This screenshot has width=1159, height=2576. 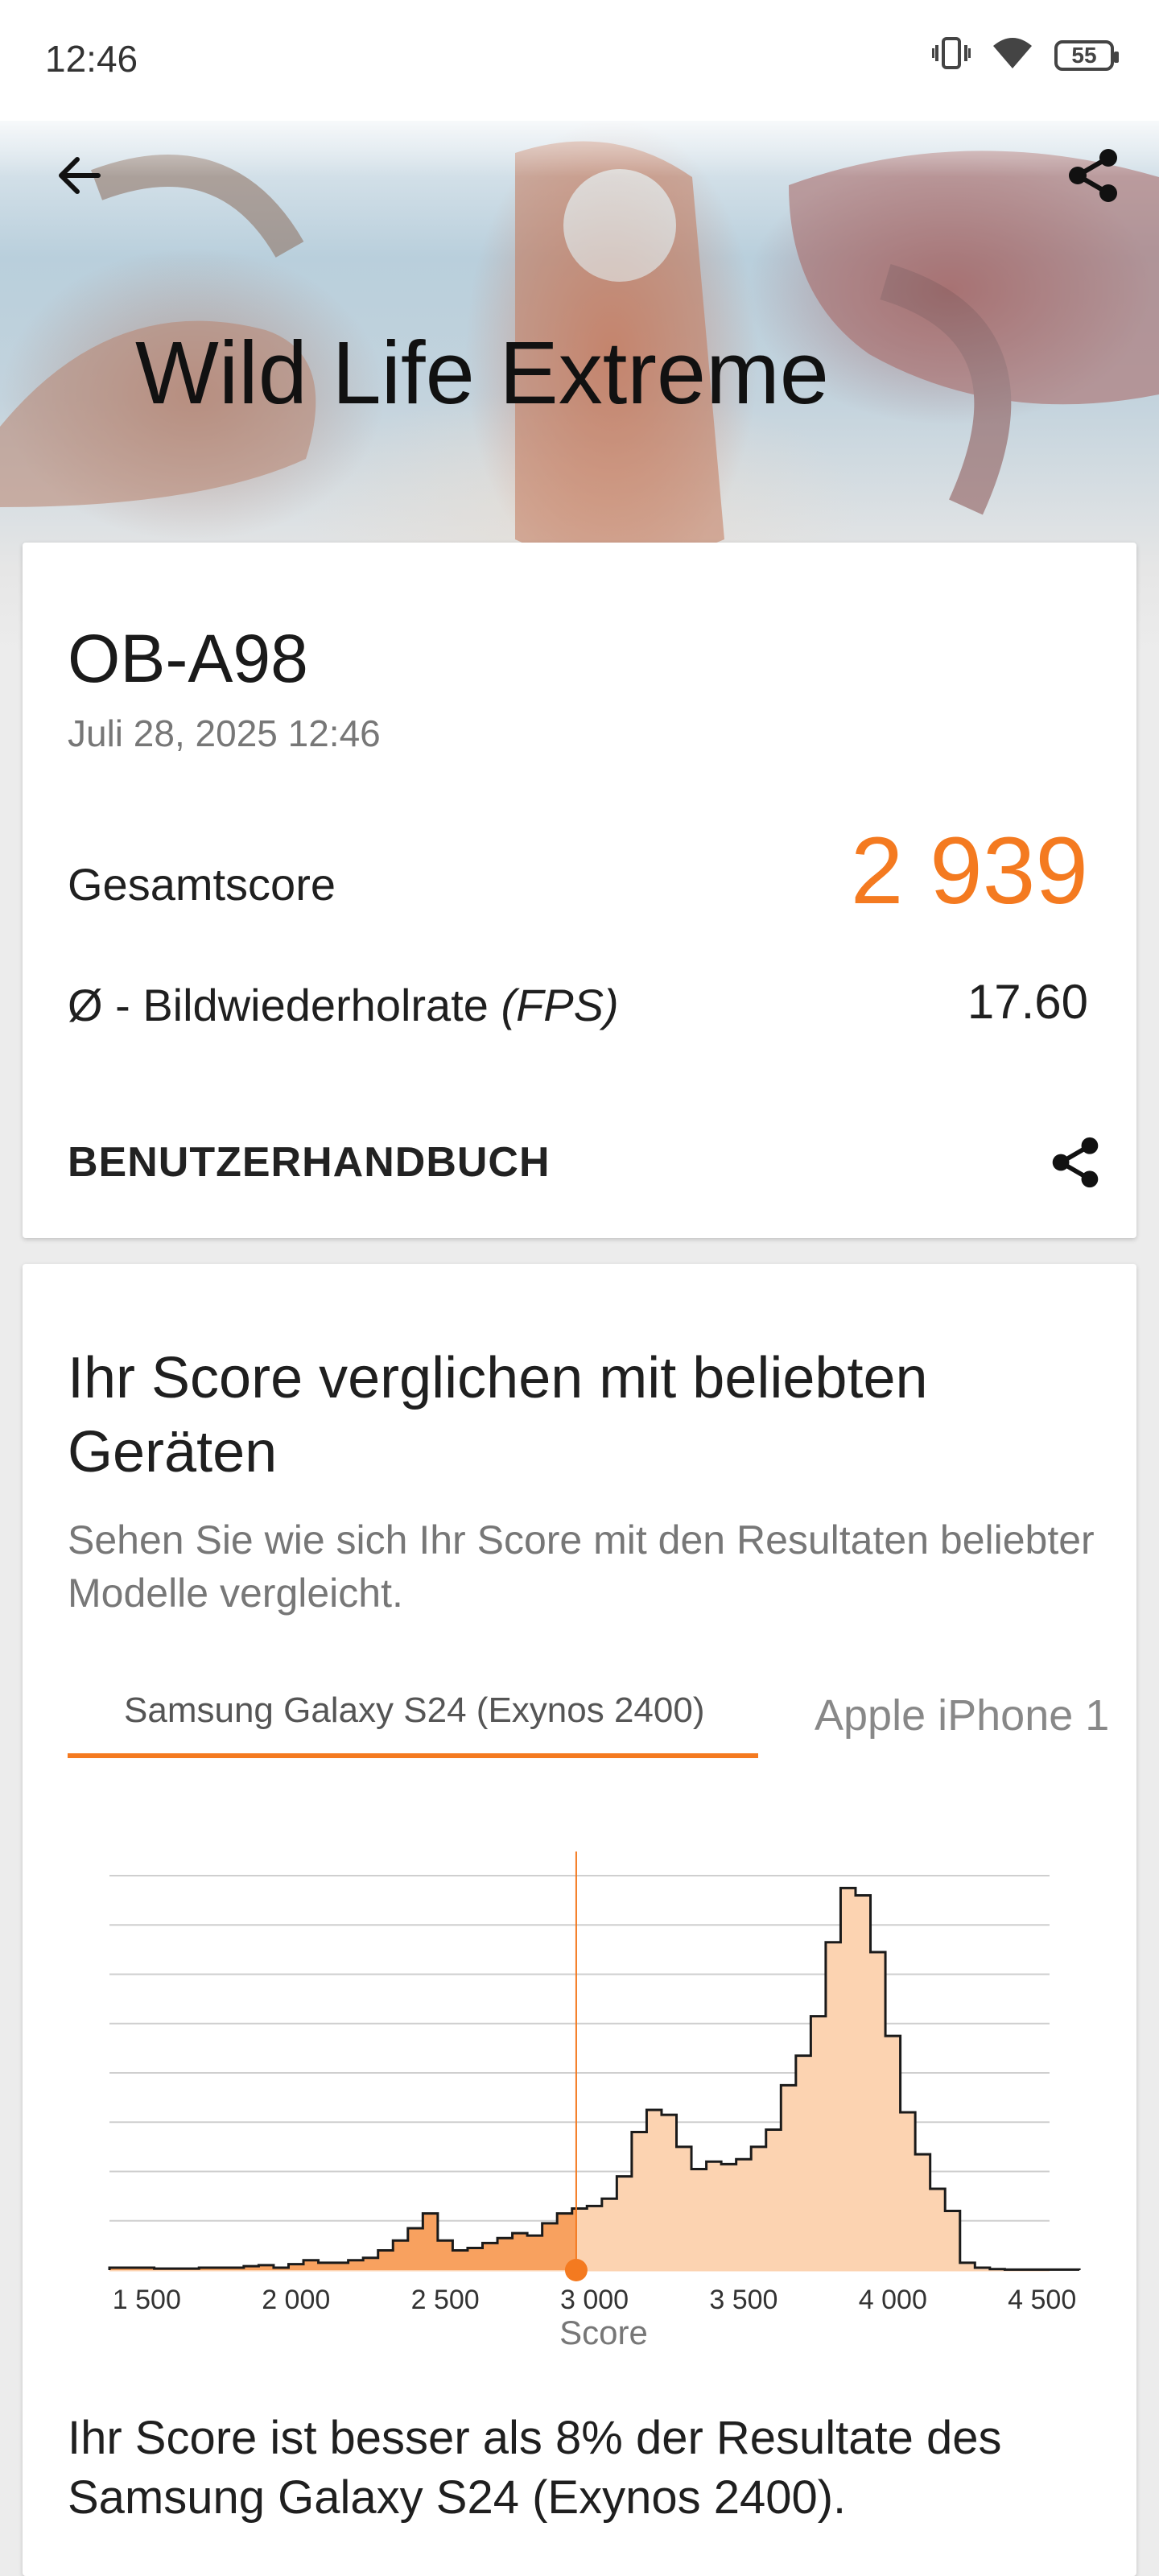 I want to click on x-tick-label: 2 500, so click(x=445, y=2300).